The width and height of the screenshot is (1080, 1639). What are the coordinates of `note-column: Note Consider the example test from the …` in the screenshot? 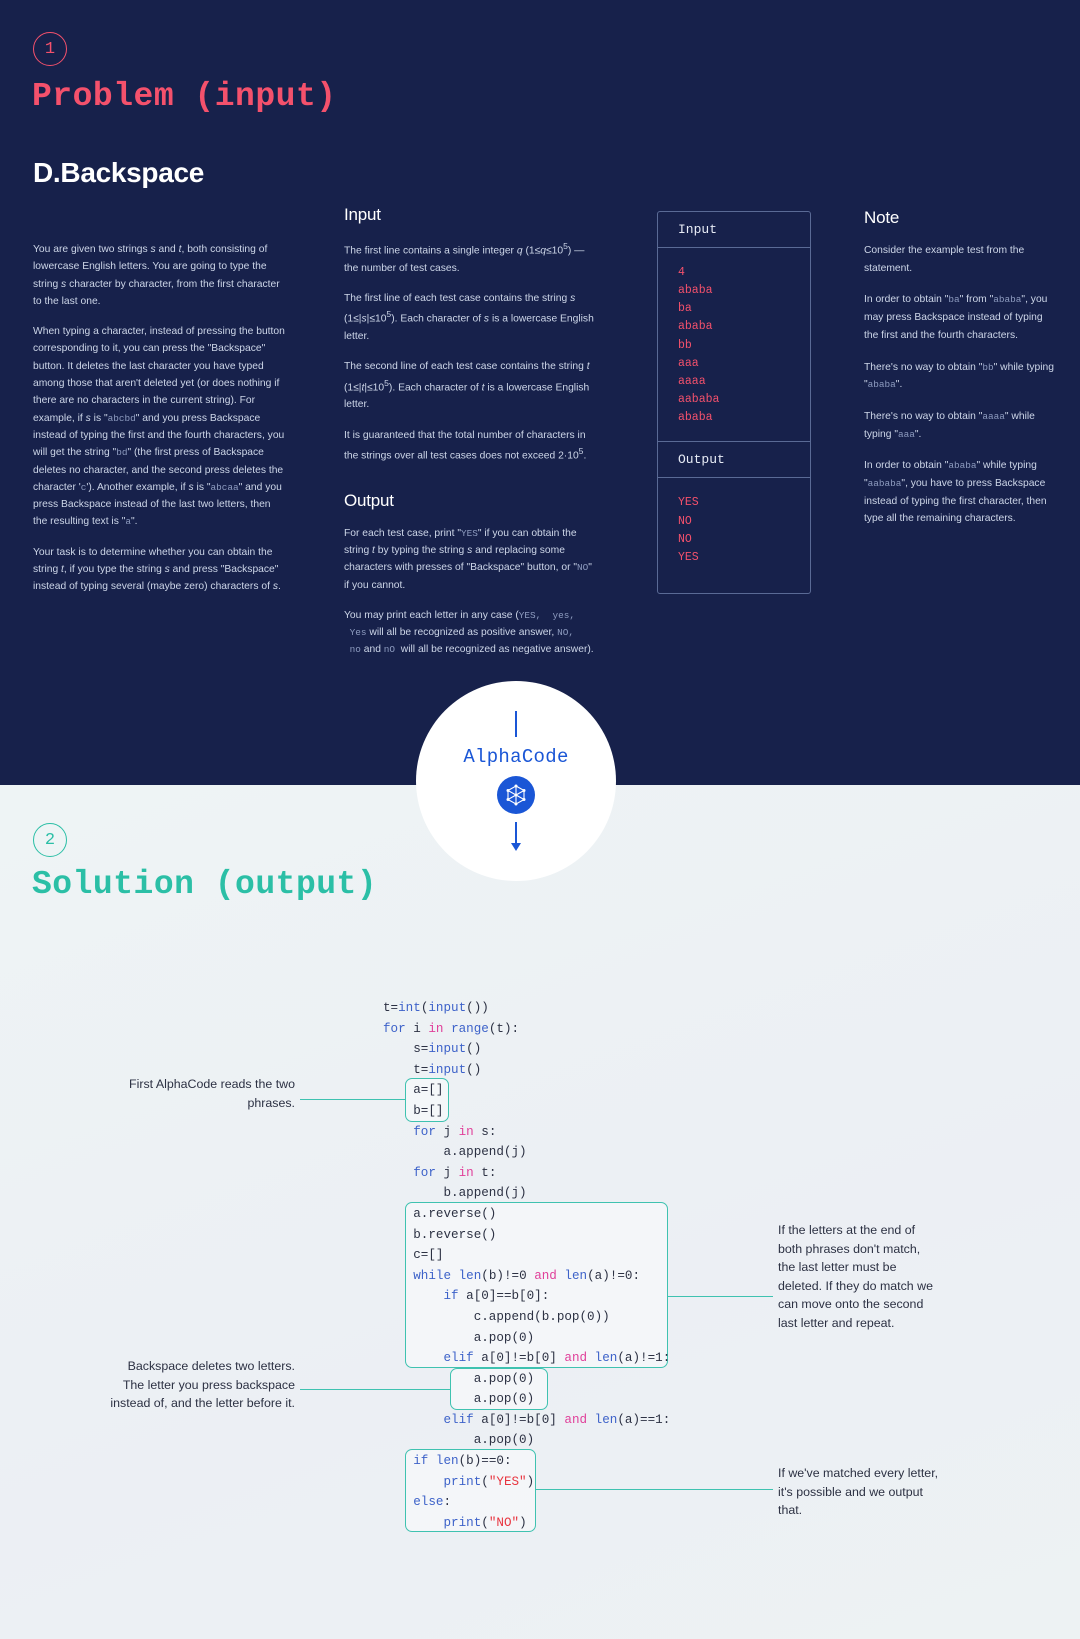 It's located at (959, 375).